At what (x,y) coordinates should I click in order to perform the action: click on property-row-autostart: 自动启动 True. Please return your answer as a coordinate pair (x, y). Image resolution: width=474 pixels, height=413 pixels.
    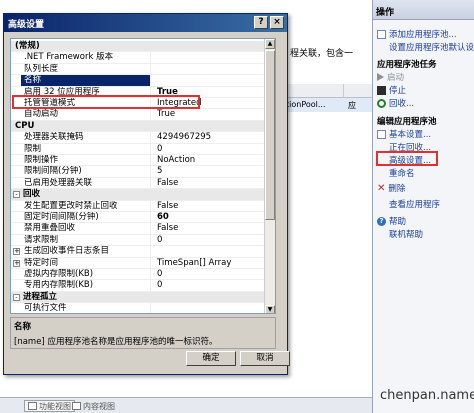
    Looking at the image, I should click on (143, 115).